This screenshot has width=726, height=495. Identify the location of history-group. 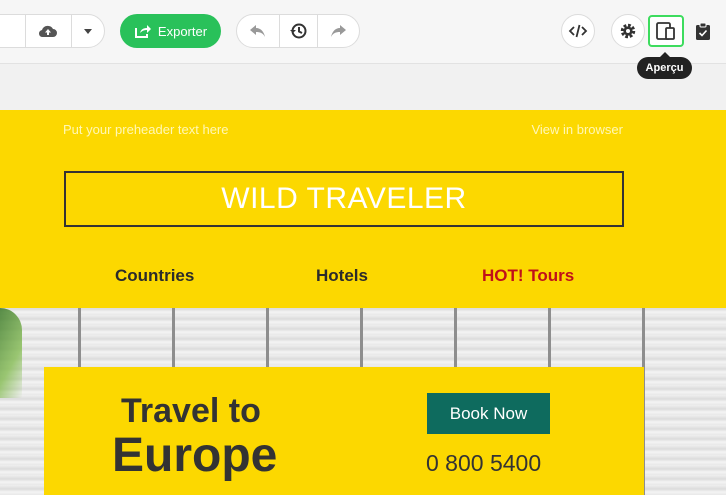
(298, 31).